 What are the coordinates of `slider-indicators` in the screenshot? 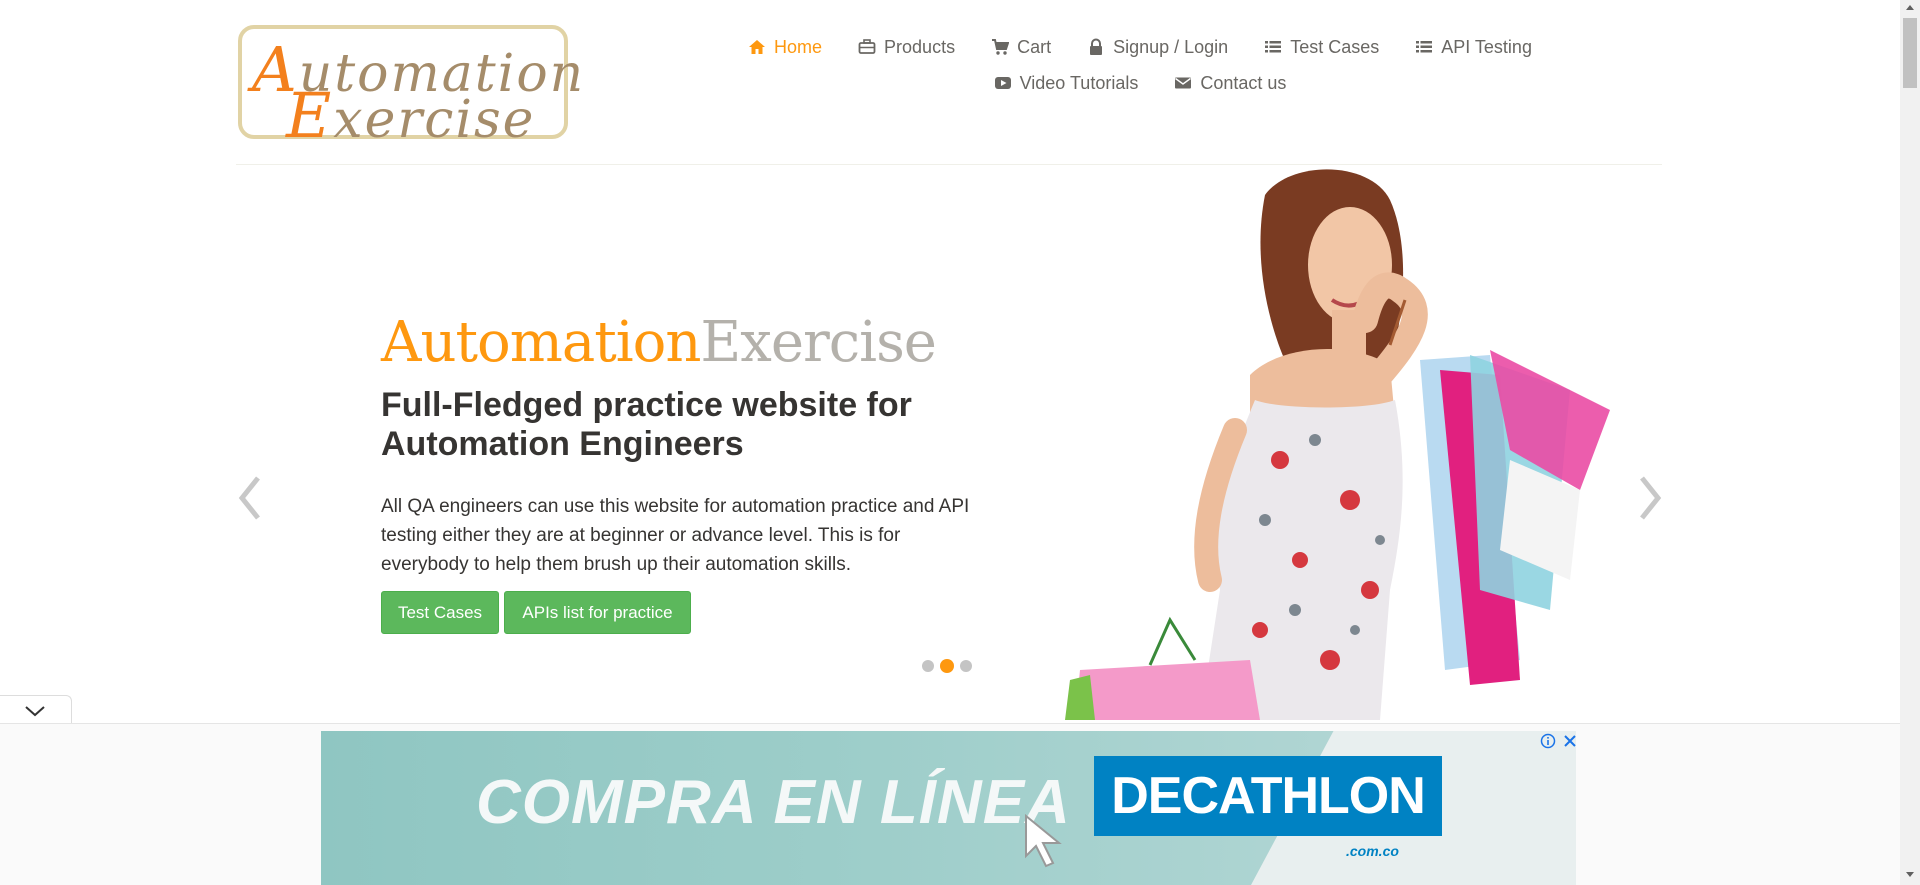 It's located at (947, 666).